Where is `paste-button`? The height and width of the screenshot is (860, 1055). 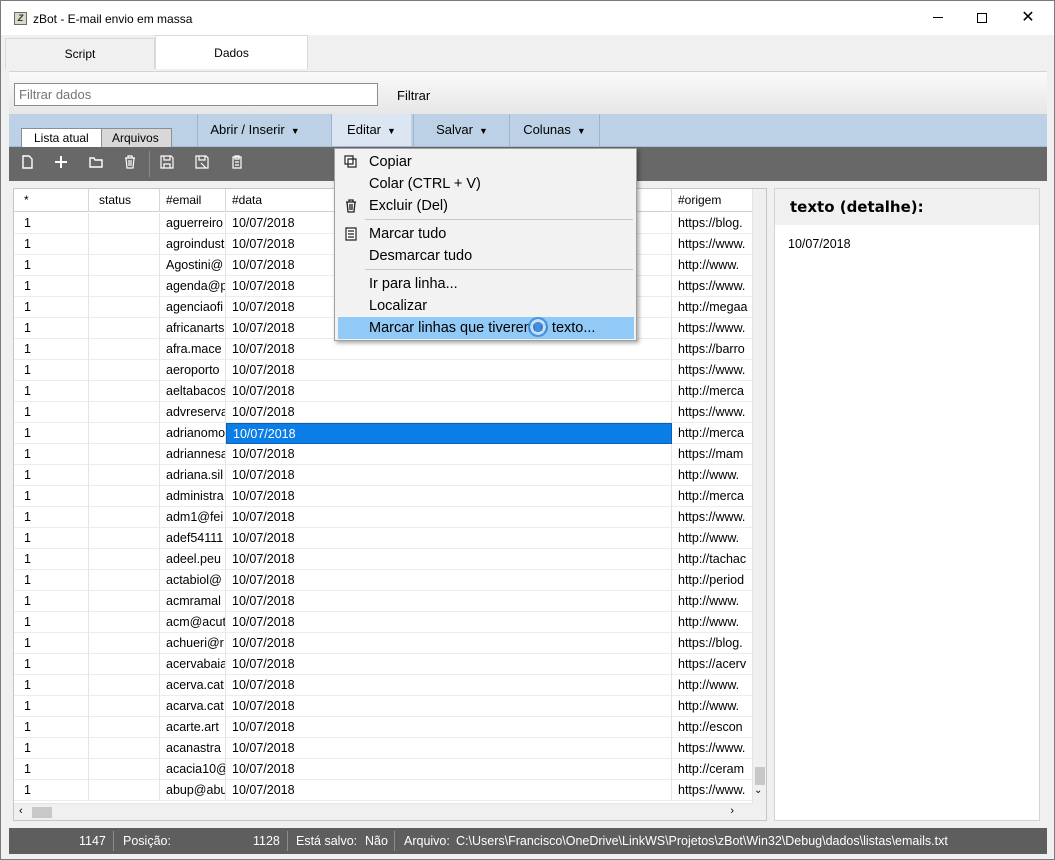 paste-button is located at coordinates (237, 164).